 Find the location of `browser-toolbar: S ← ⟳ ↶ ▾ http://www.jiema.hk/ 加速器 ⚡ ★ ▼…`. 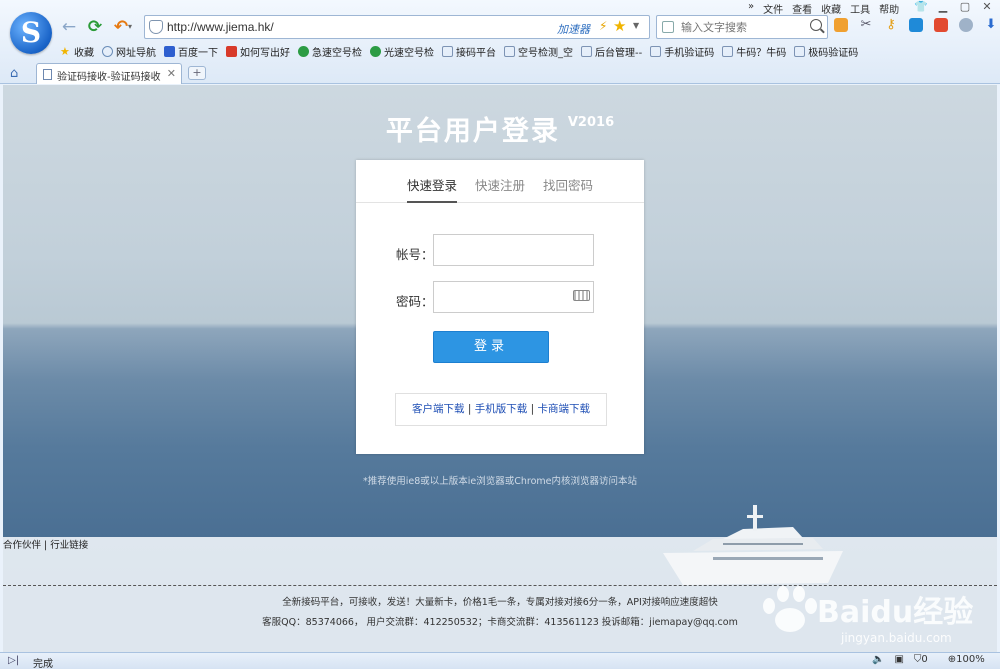

browser-toolbar: S ← ⟳ ↶ ▾ http://www.jiema.hk/ 加速器 ⚡ ★ ▼… is located at coordinates (500, 42).